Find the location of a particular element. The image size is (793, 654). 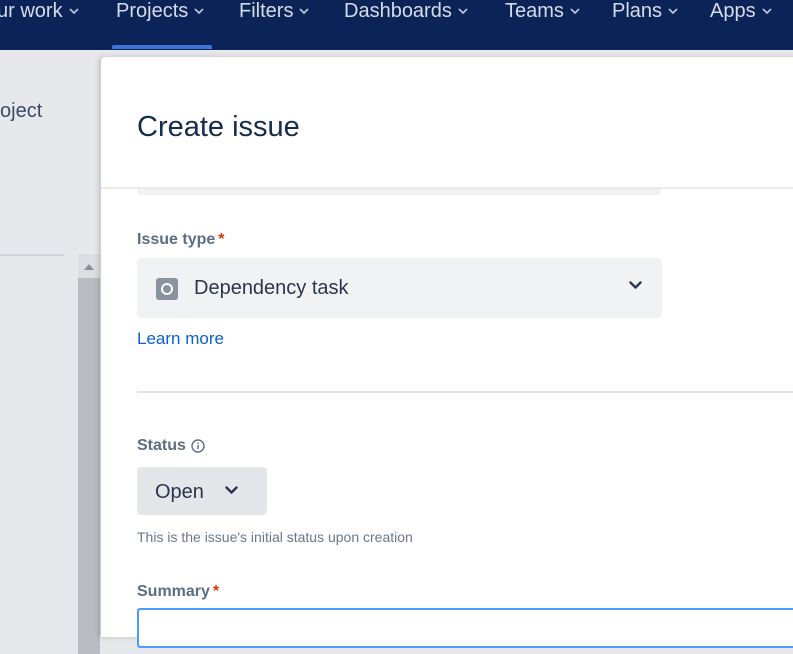

section-divider is located at coordinates (465, 392).